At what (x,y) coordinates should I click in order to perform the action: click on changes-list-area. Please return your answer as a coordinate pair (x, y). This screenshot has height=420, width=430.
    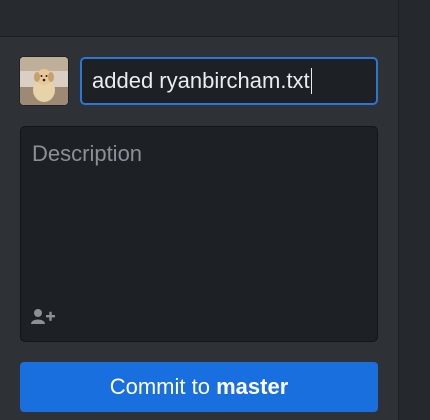
    Looking at the image, I should click on (199, 18).